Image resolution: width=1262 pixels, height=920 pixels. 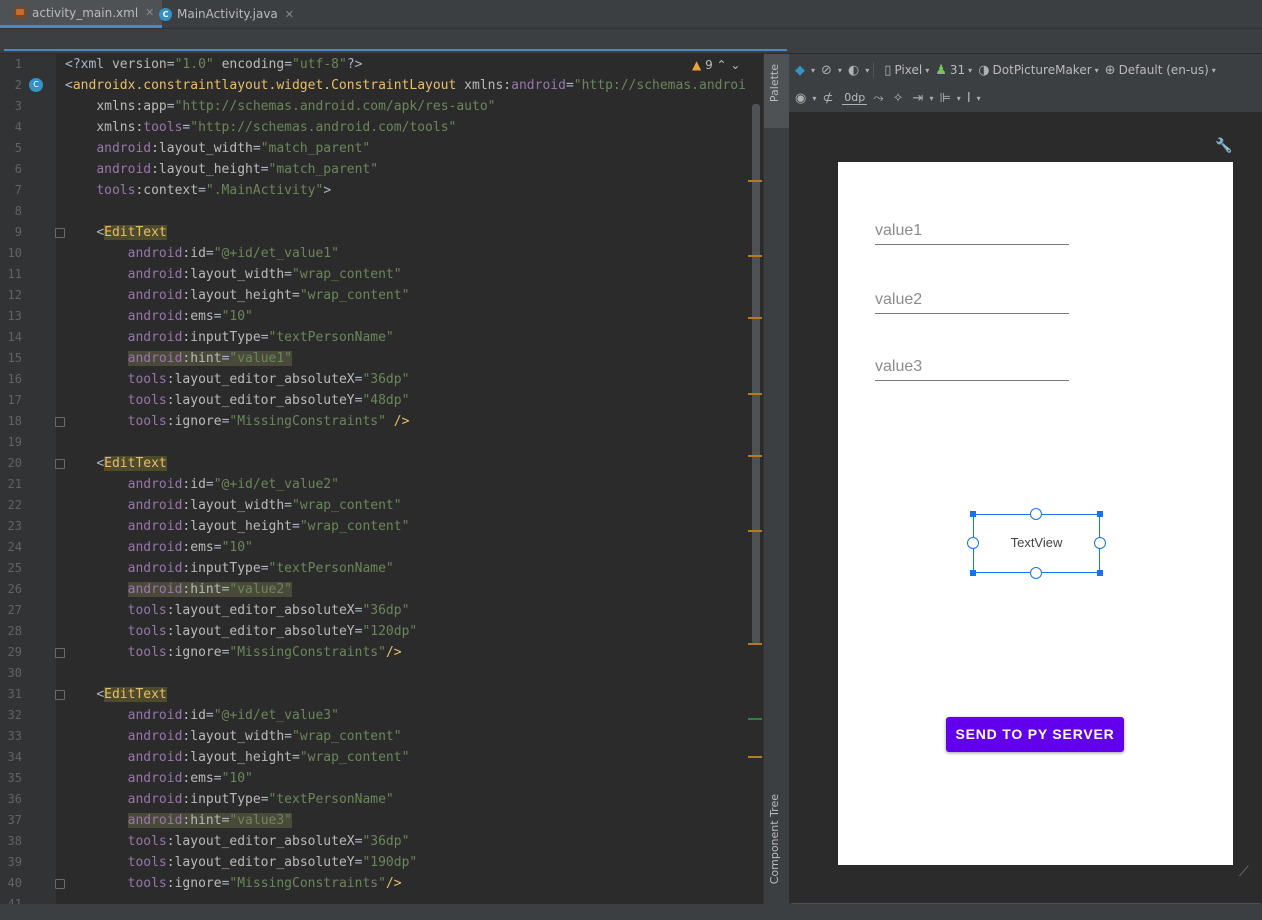 What do you see at coordinates (380, 337) in the screenshot?
I see `code-line: 14 android:inputType="textPersonName"` at bounding box center [380, 337].